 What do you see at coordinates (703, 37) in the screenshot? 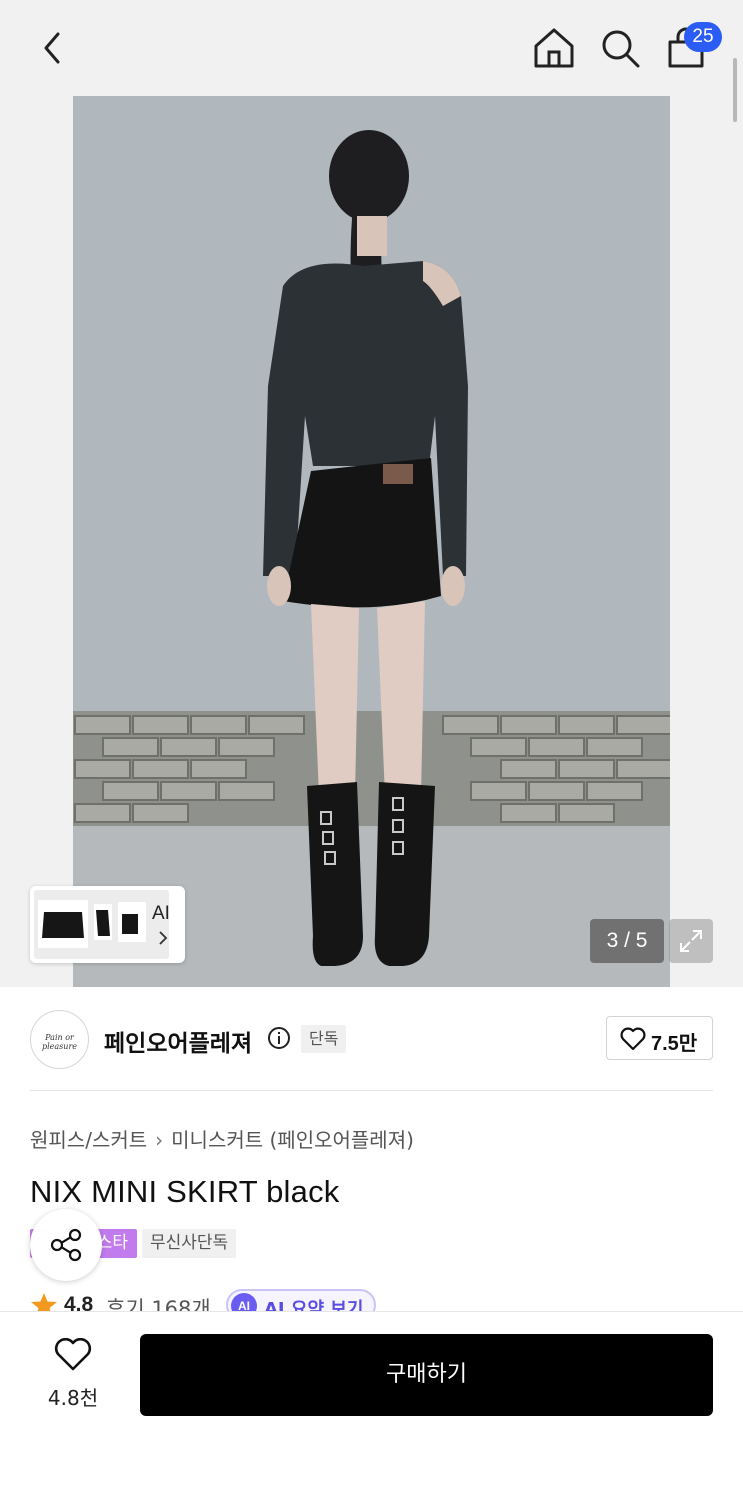
I see `cart-count-badge: 25` at bounding box center [703, 37].